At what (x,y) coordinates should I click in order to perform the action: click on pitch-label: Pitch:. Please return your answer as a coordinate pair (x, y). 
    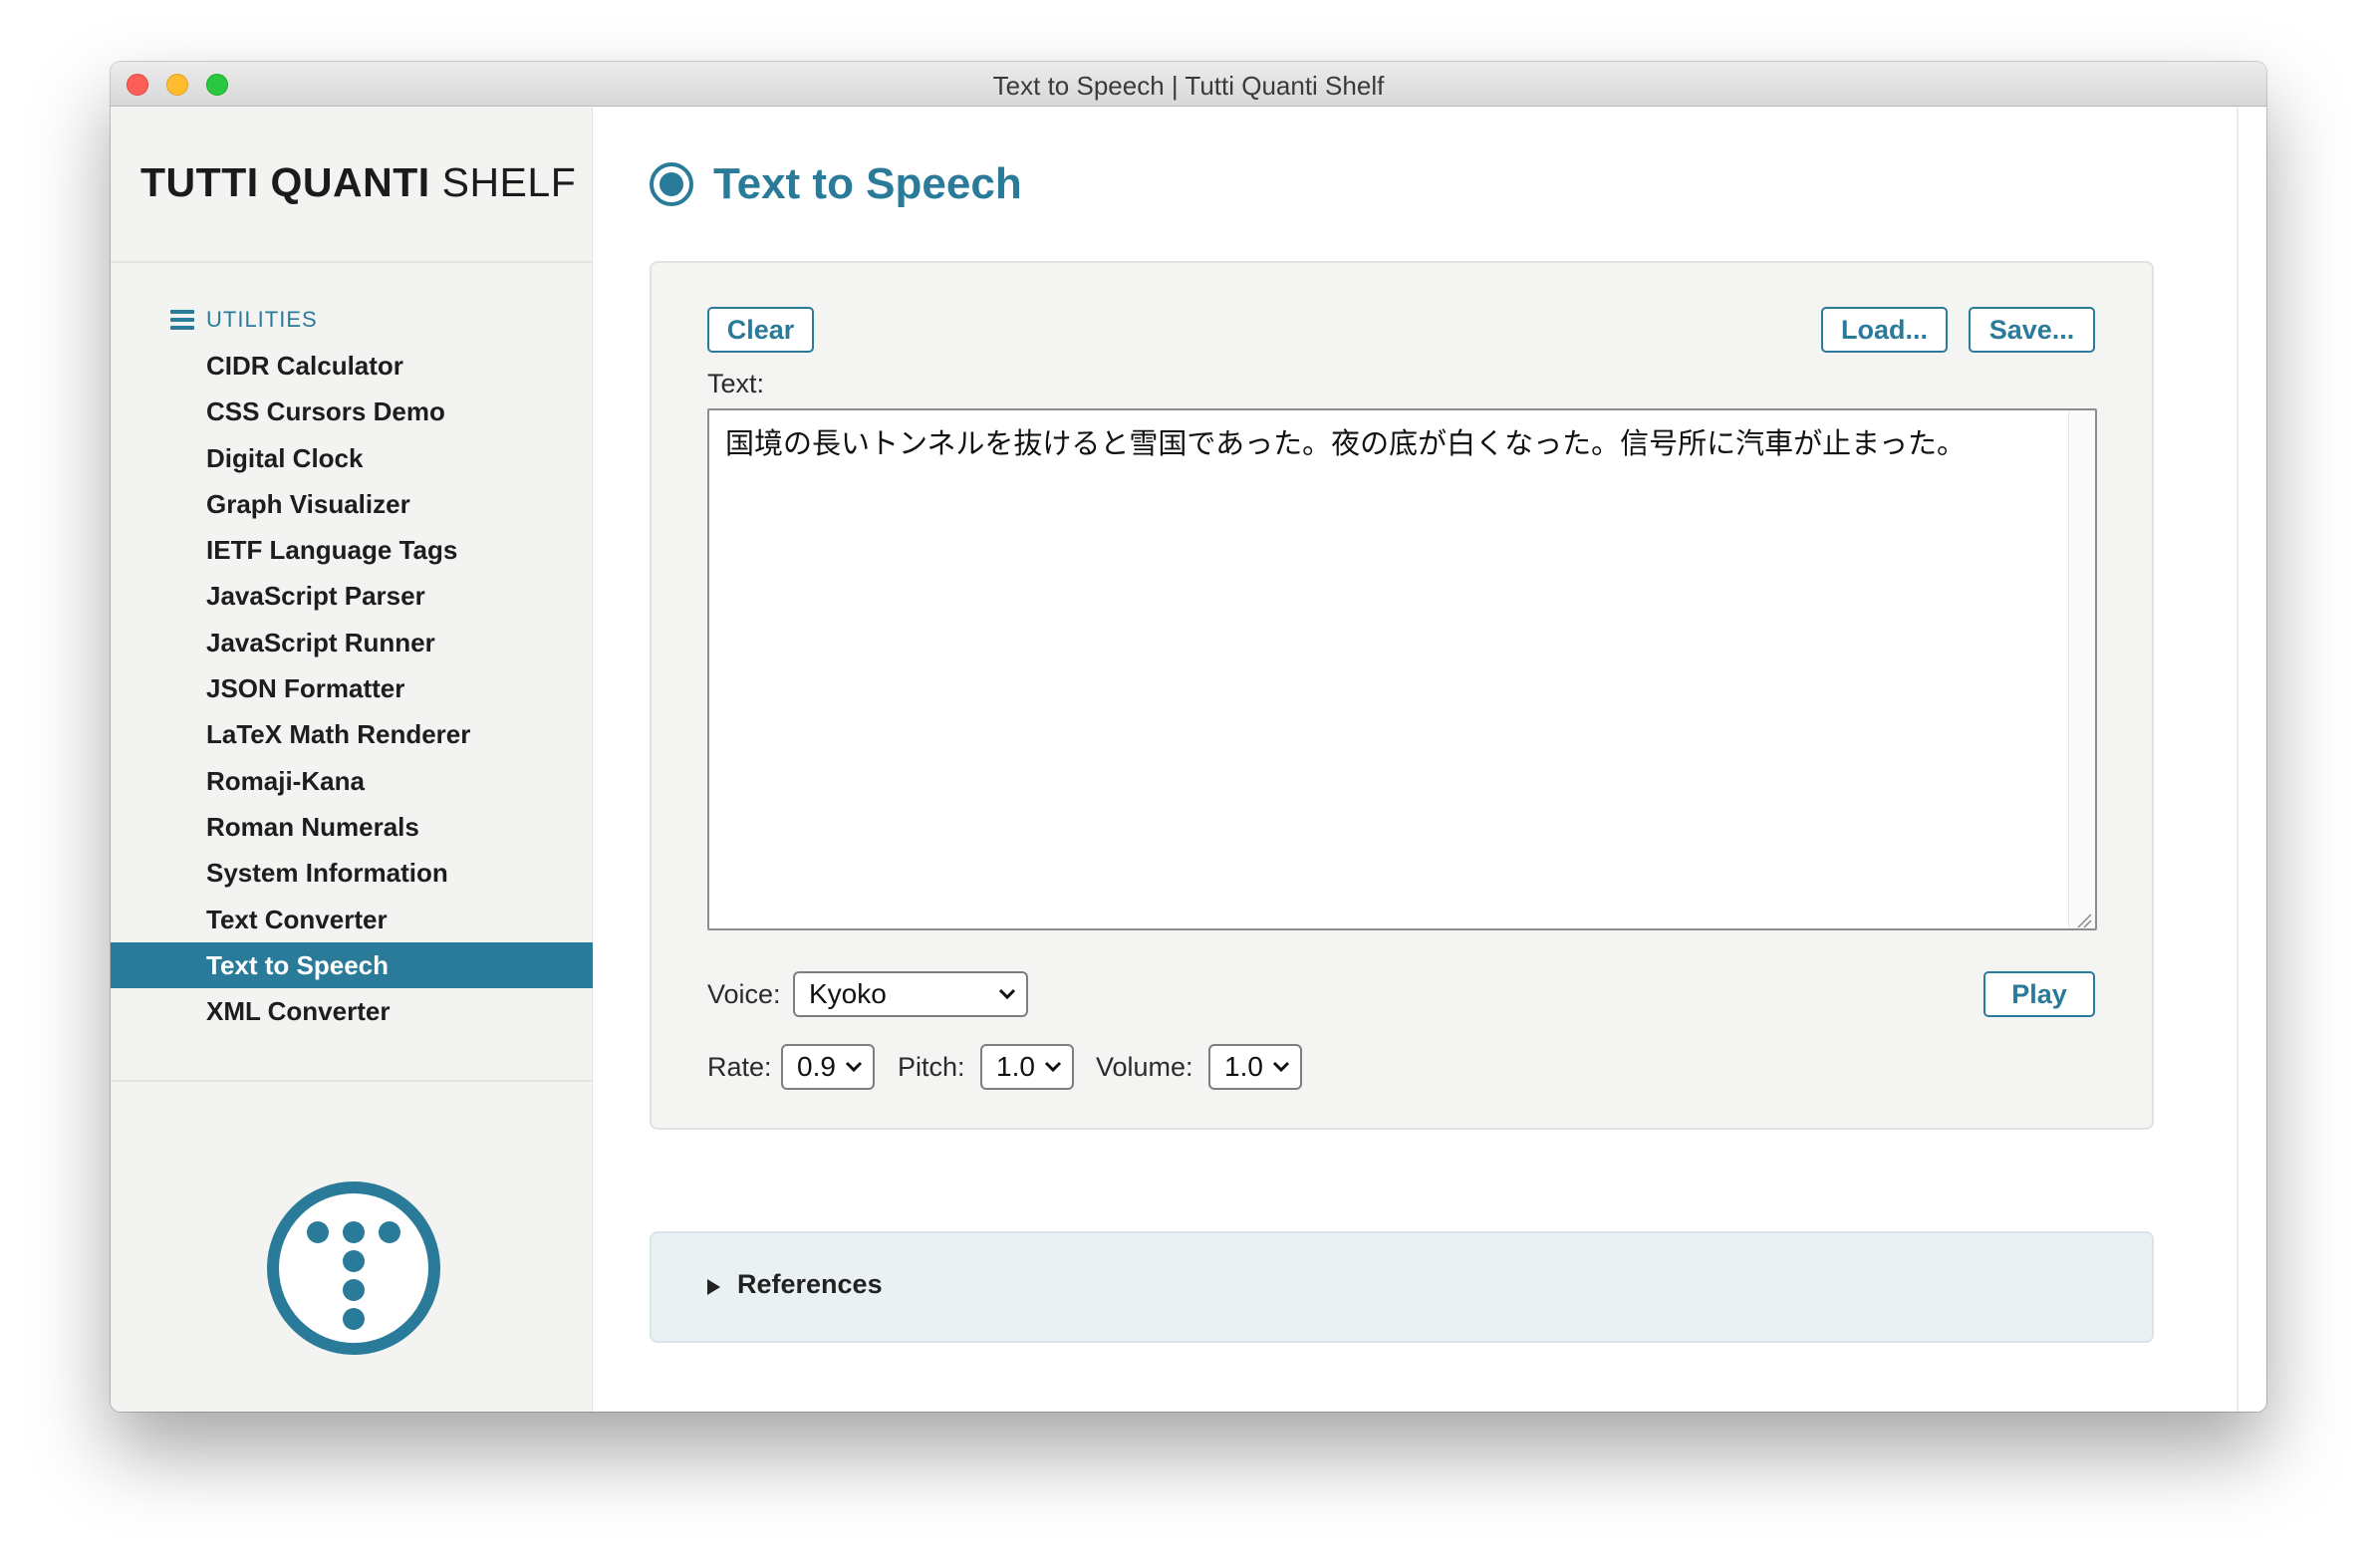
    Looking at the image, I should click on (931, 1067).